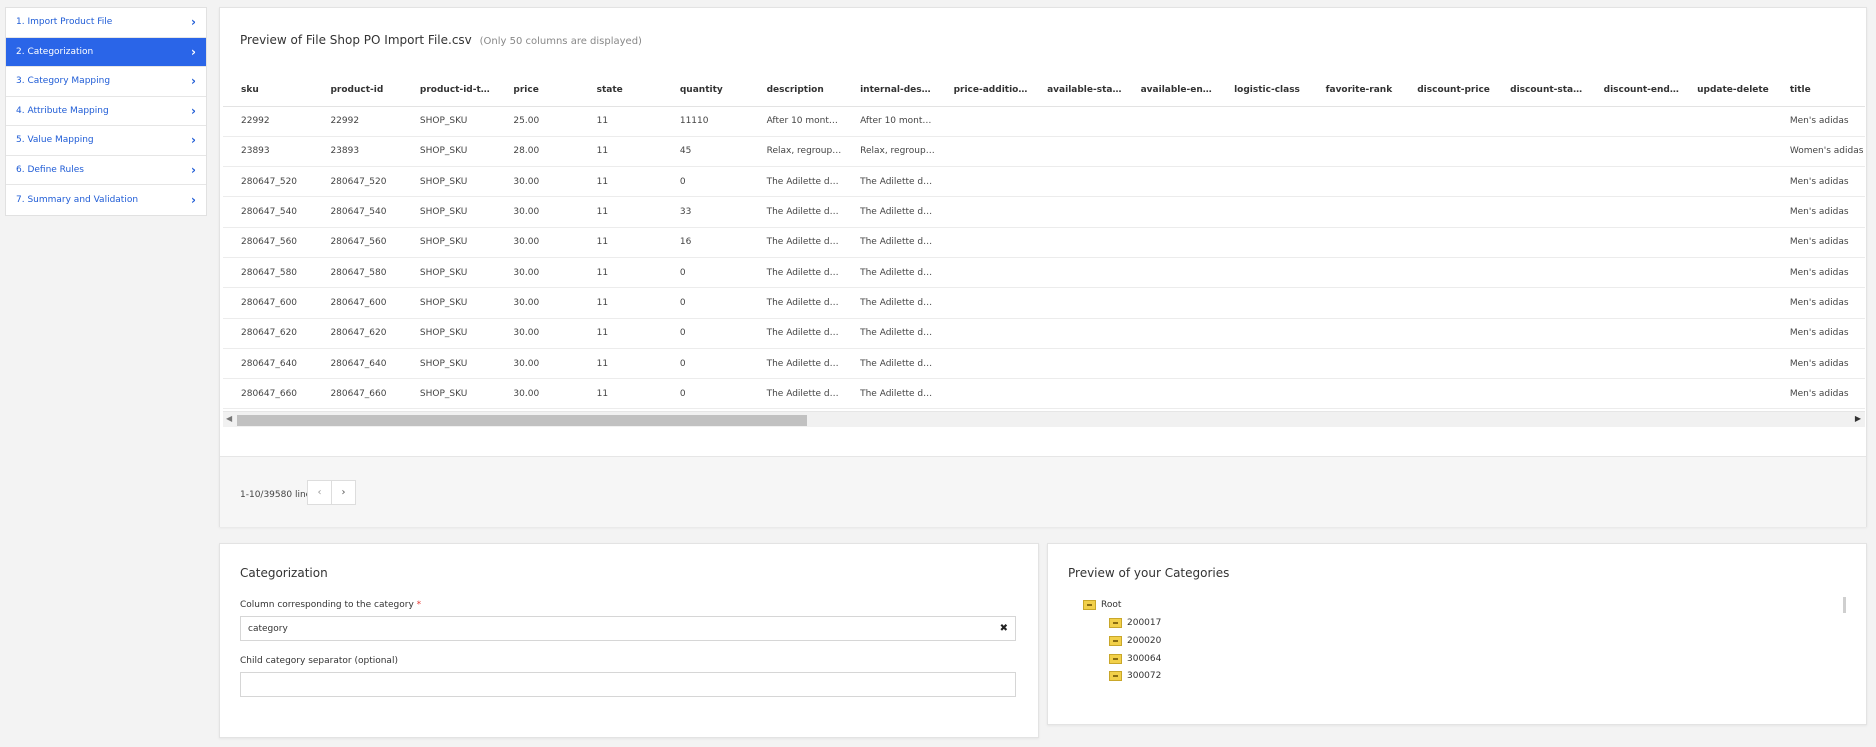 The height and width of the screenshot is (747, 1876). I want to click on clear-icon: ✖, so click(1004, 628).